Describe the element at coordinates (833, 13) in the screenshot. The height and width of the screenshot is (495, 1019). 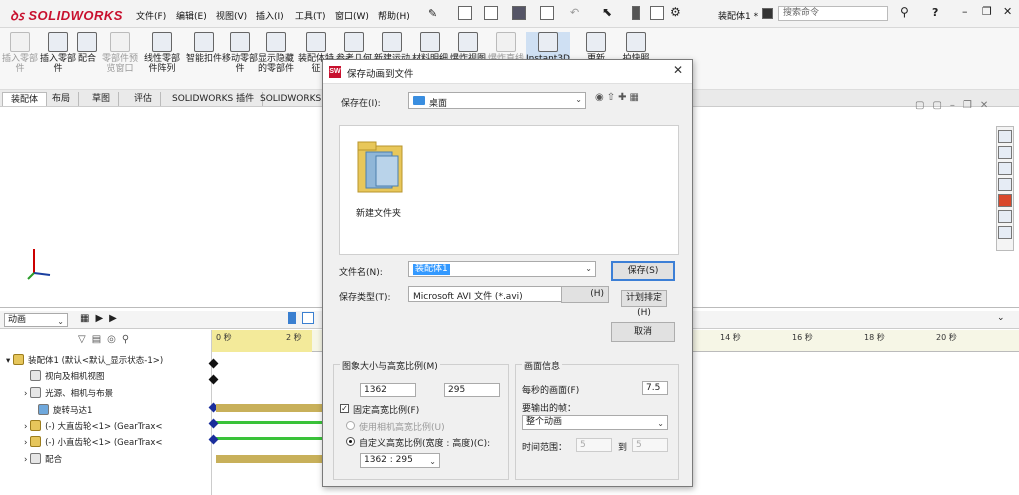
I see `search-input: 搜索命令` at that location.